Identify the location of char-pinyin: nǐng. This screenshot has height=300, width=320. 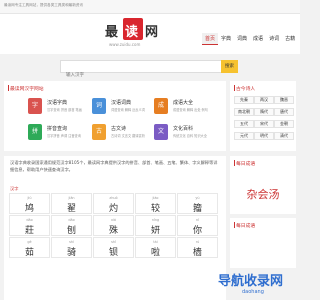
(155, 220).